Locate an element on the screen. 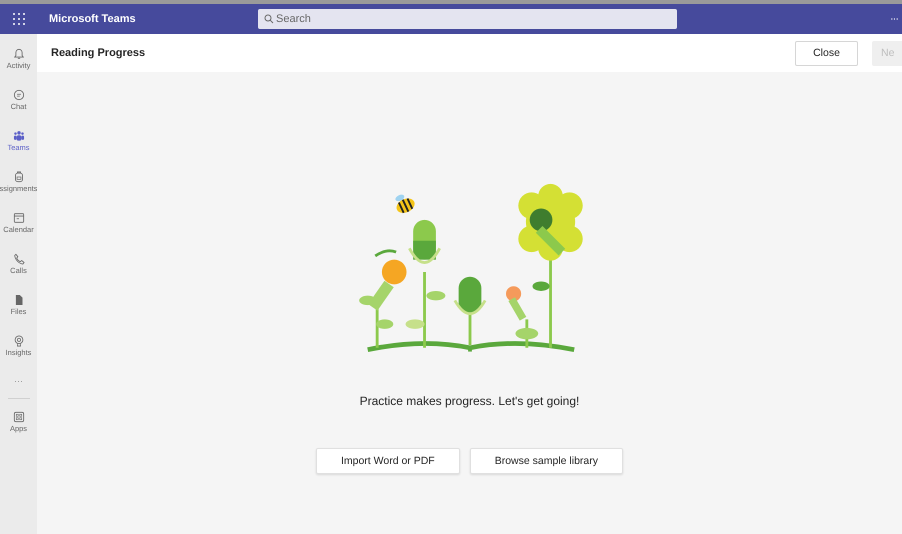 The image size is (902, 534). chat-icon is located at coordinates (19, 95).